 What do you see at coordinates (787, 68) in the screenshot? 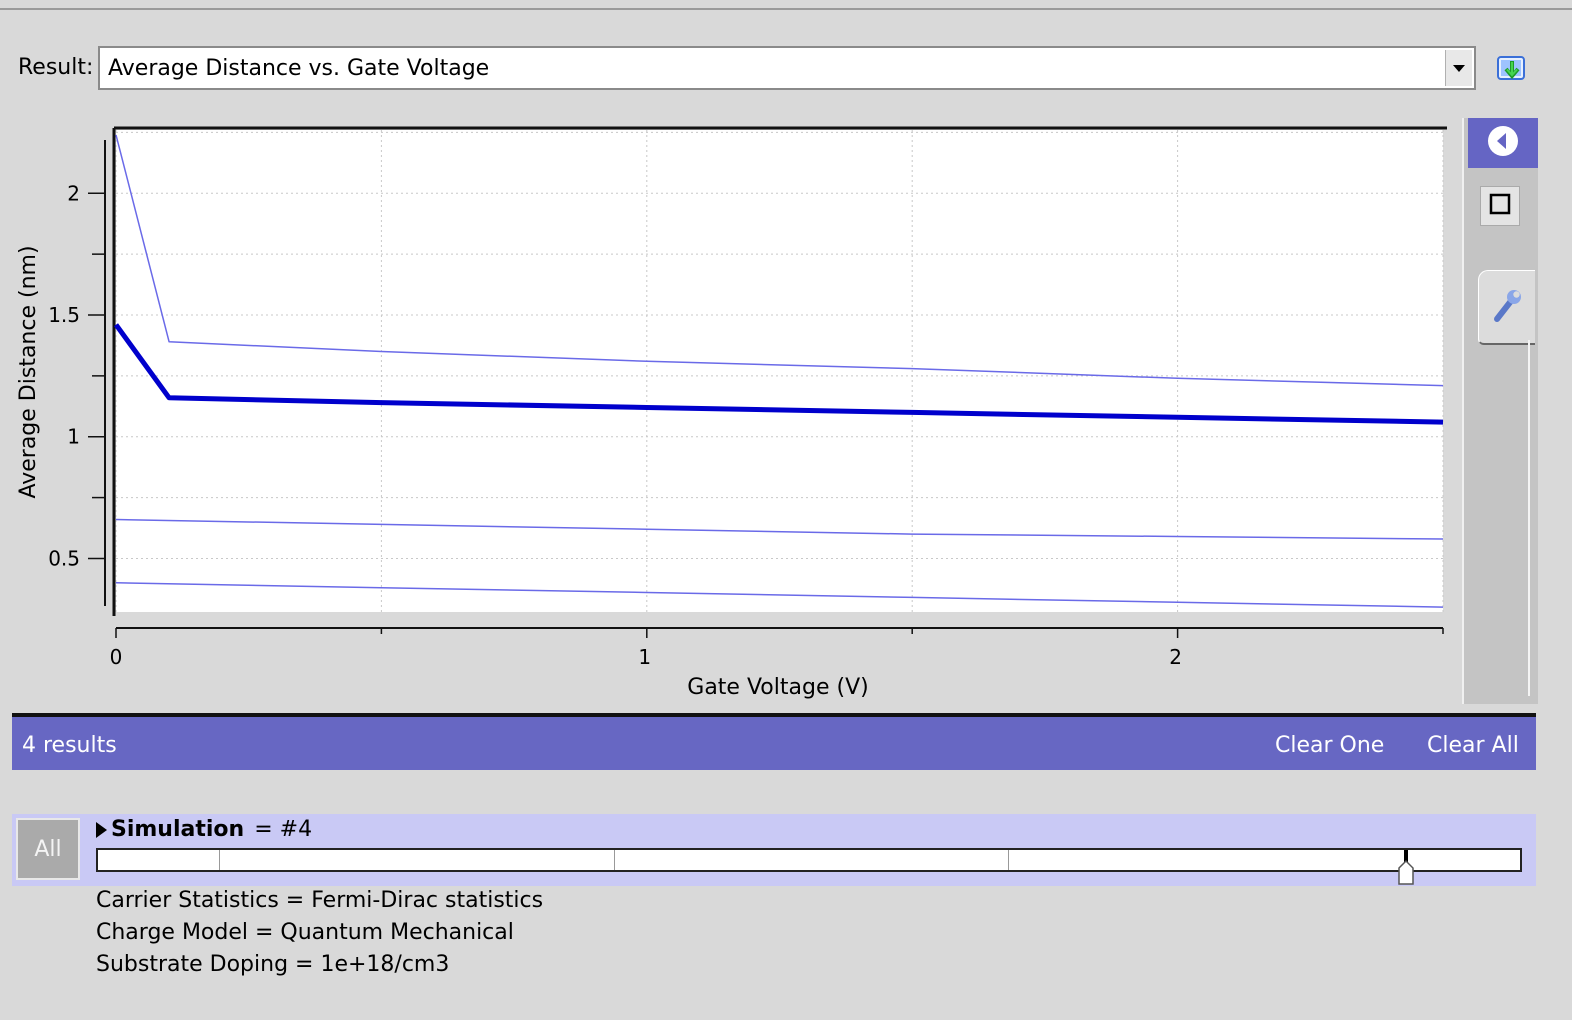
I see `result-dropdown: Average Distance vs. Gate Voltage` at bounding box center [787, 68].